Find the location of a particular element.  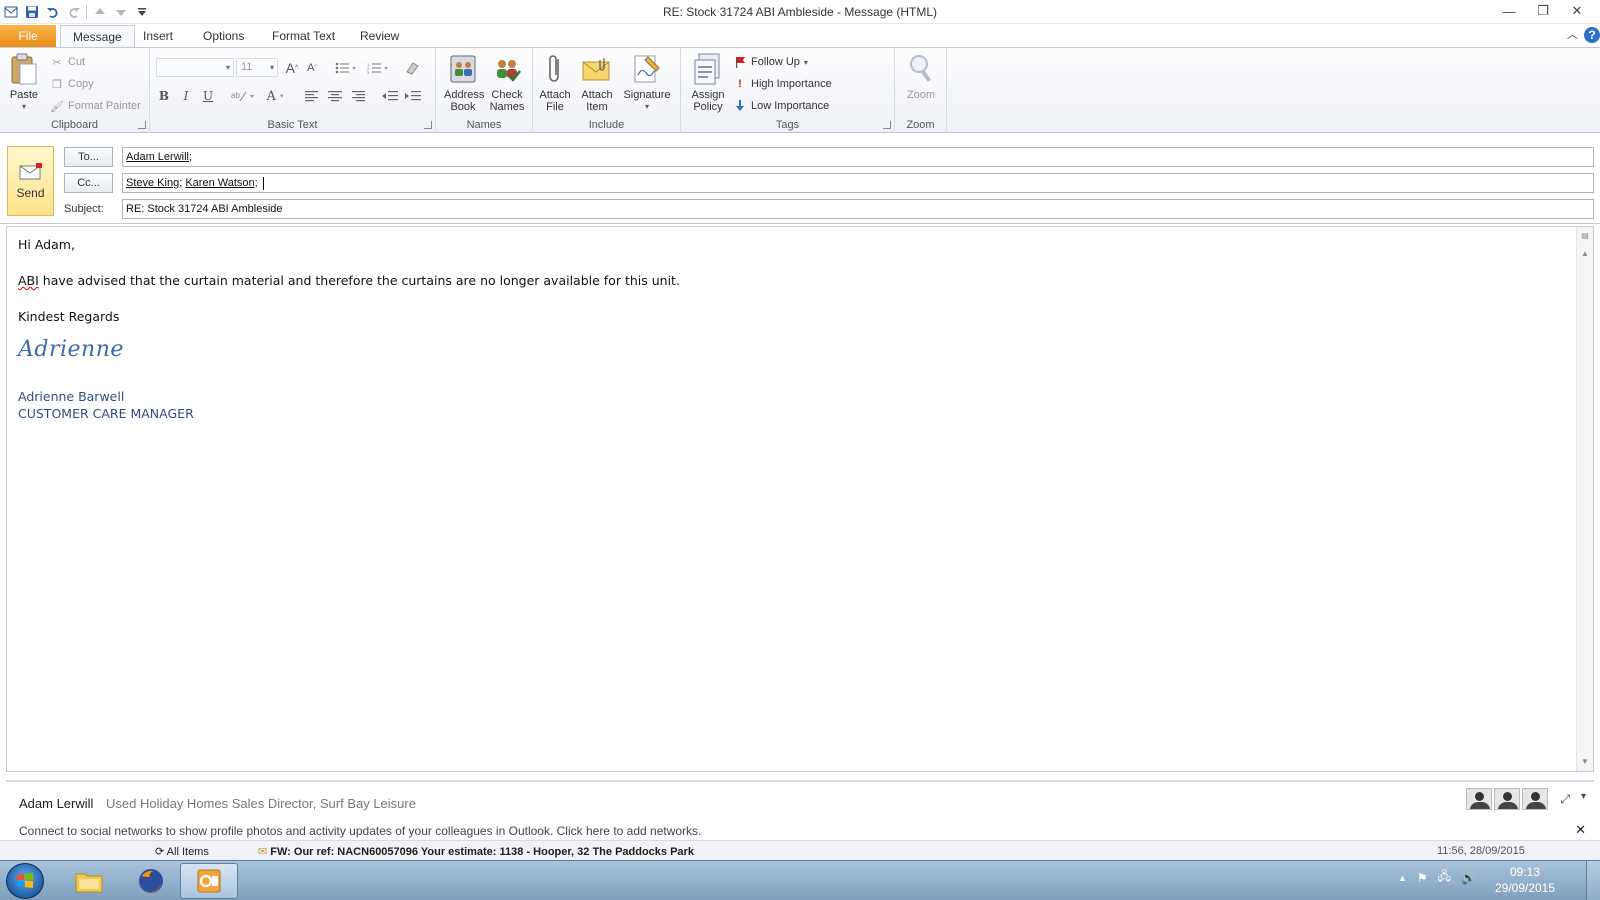

outlook-icon is located at coordinates (209, 881).